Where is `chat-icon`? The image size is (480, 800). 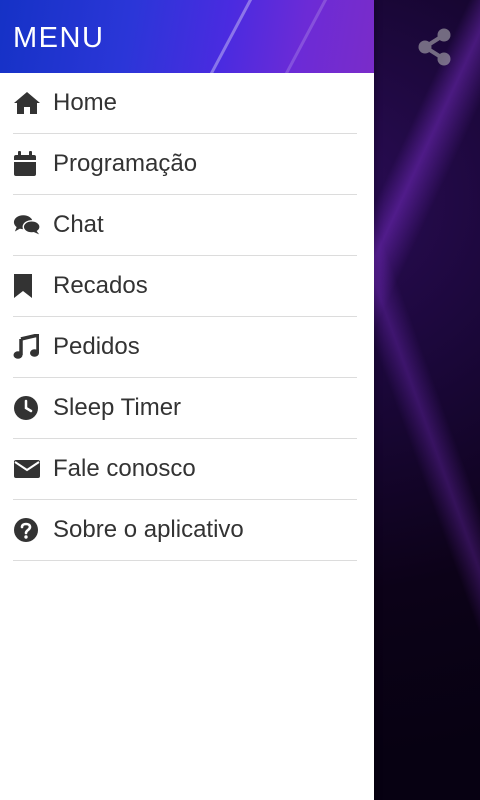 chat-icon is located at coordinates (27, 225).